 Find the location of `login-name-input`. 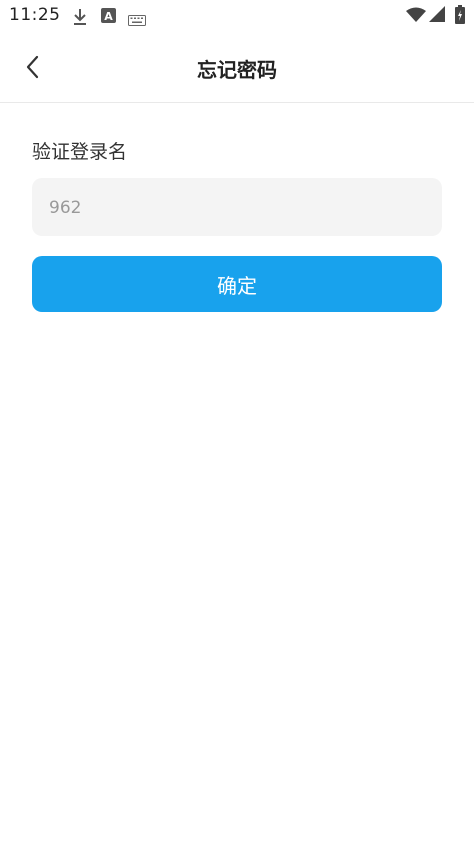

login-name-input is located at coordinates (239, 208).